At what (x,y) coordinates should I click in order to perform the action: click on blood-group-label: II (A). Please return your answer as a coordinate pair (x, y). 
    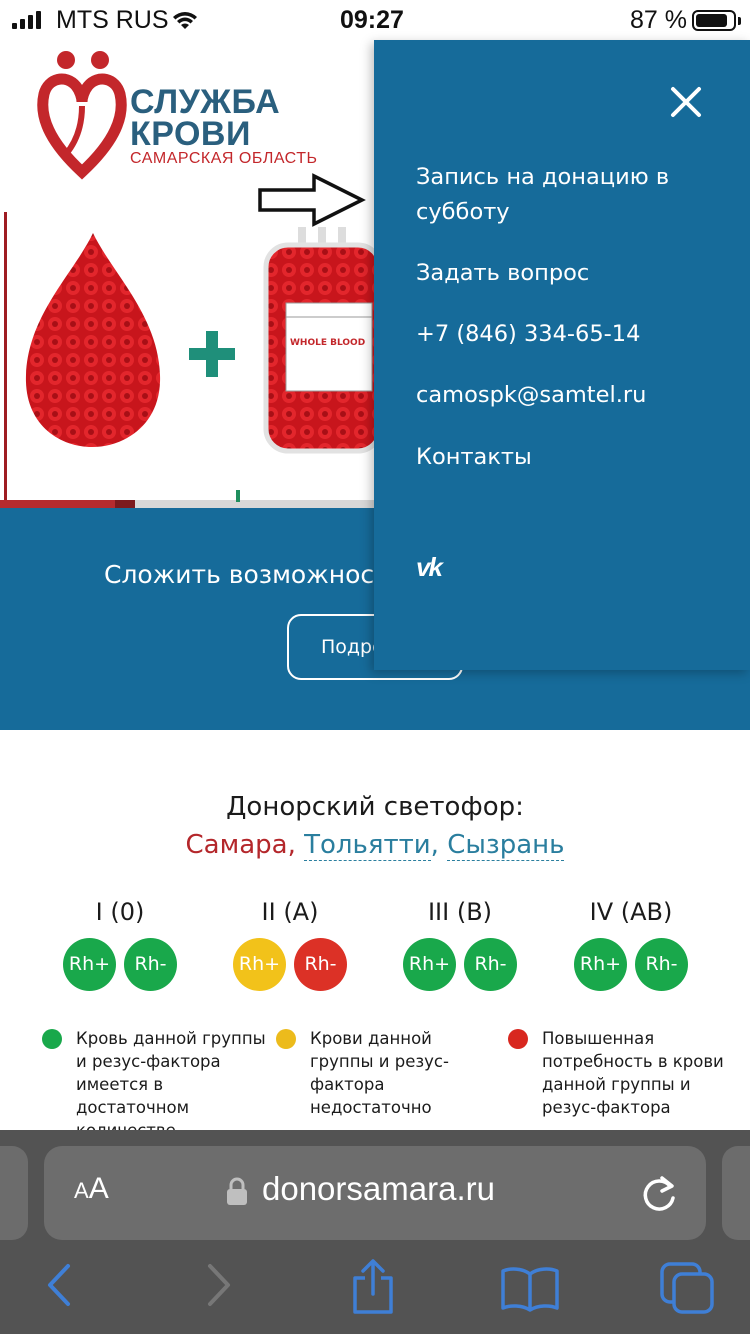
    Looking at the image, I should click on (290, 912).